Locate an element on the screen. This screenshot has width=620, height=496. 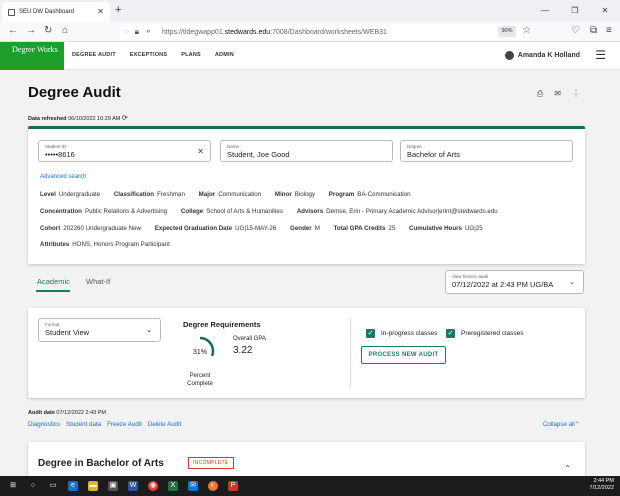
historic-audit-label: View historic audit is located at coordinates (470, 276).